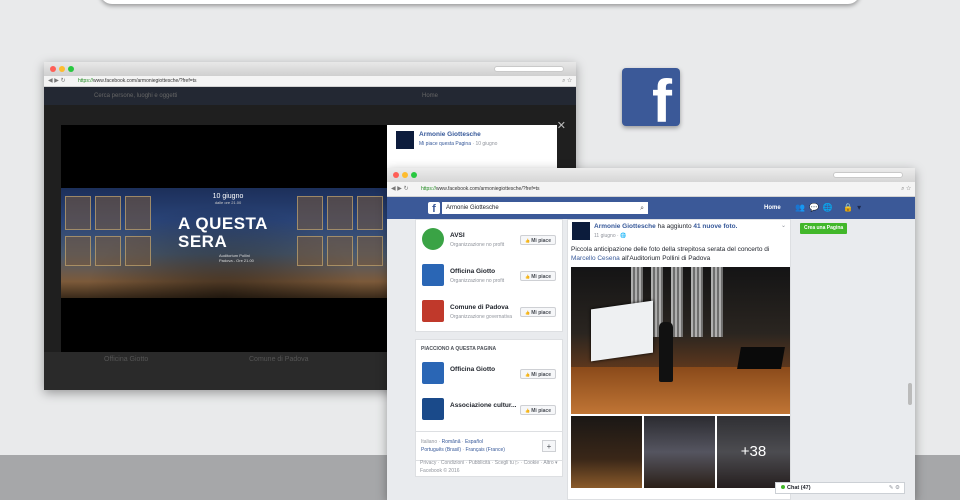 Image resolution: width=960 pixels, height=500 pixels. What do you see at coordinates (236, 258) in the screenshot?
I see `poster-venue: Auditorium Pollini Padova - Ore 21.00` at bounding box center [236, 258].